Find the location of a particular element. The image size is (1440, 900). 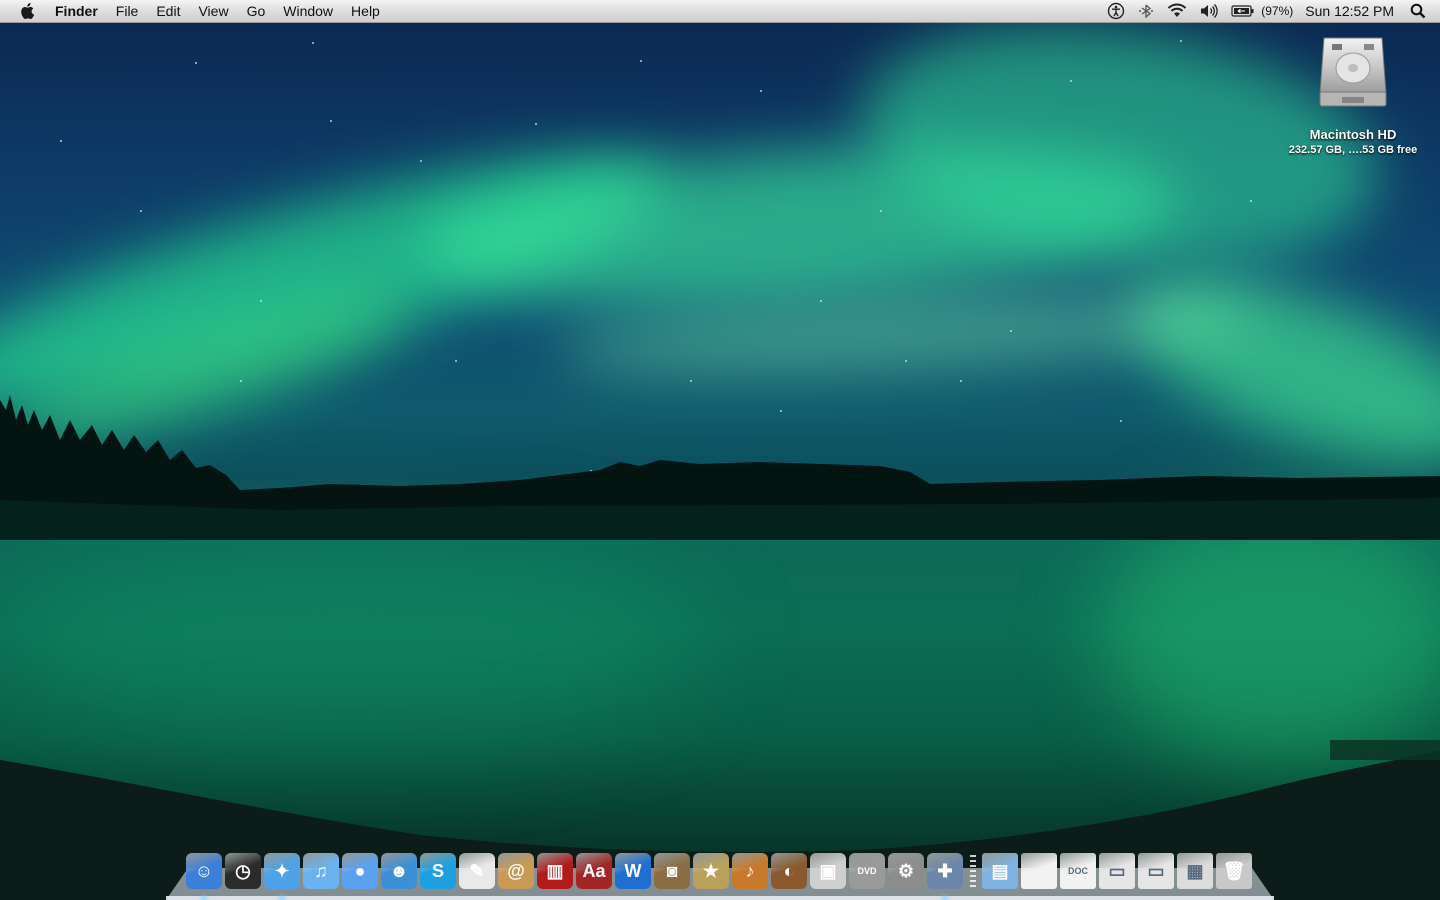

dock-address-book-icon: @ is located at coordinates (516, 871).